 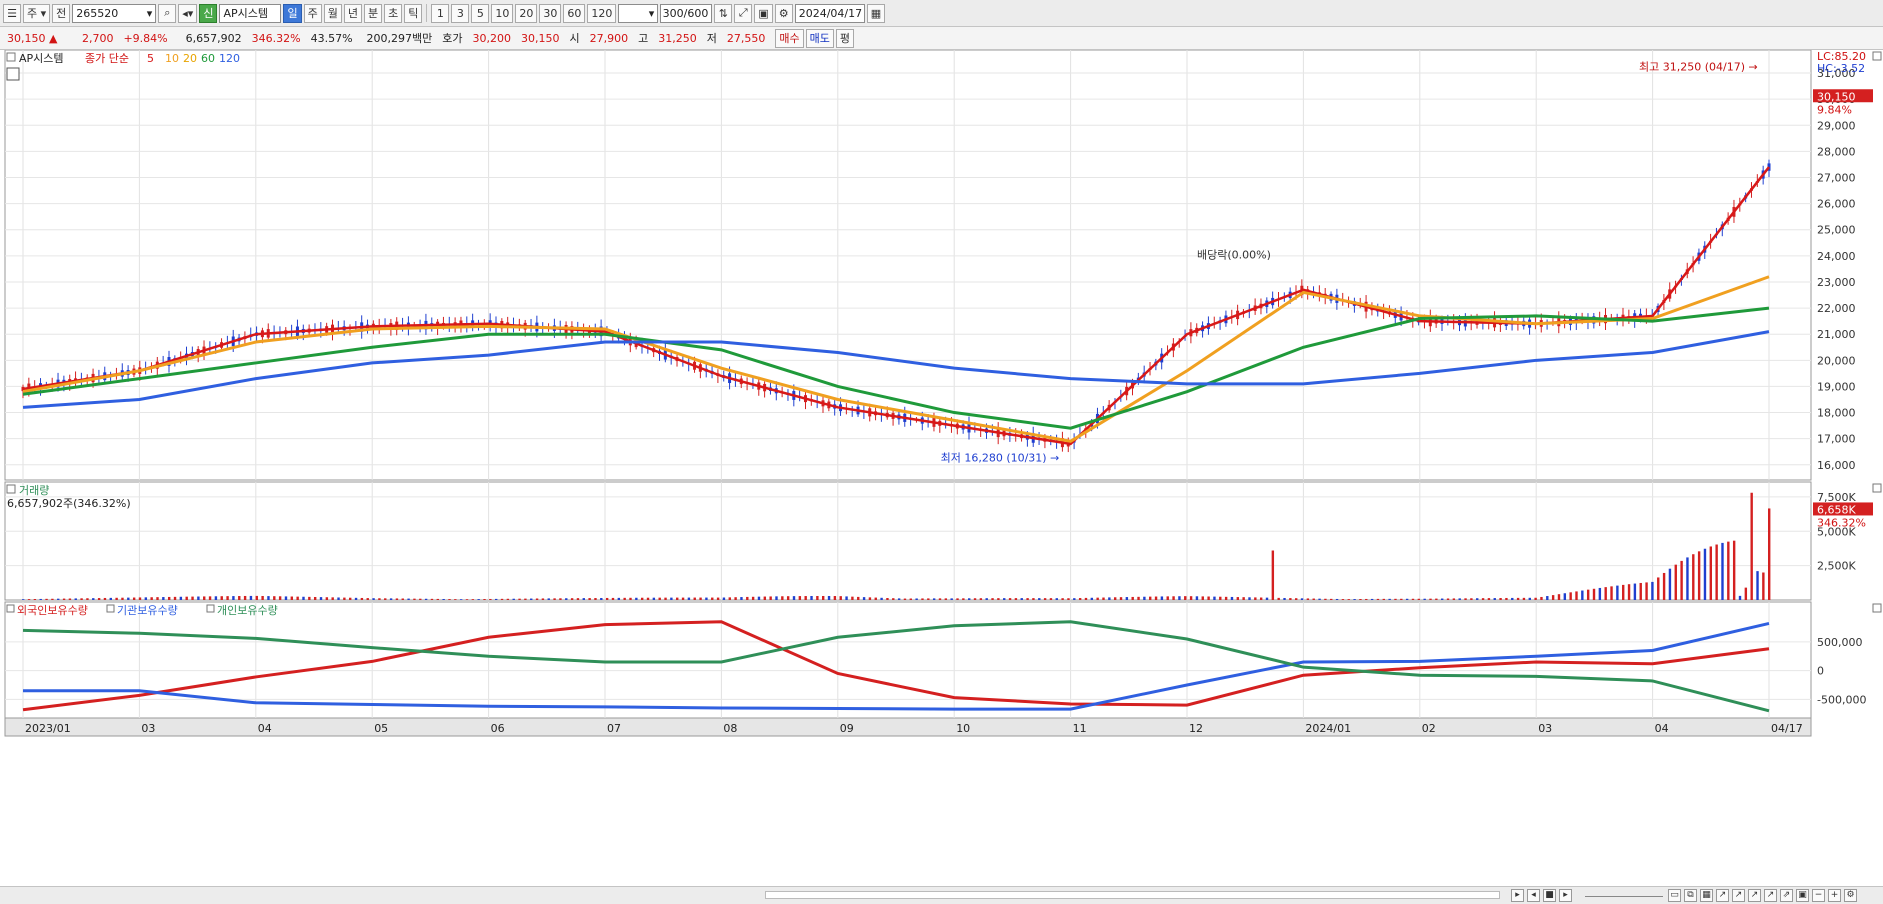 I want to click on ma-period-60: 60, so click(x=208, y=58).